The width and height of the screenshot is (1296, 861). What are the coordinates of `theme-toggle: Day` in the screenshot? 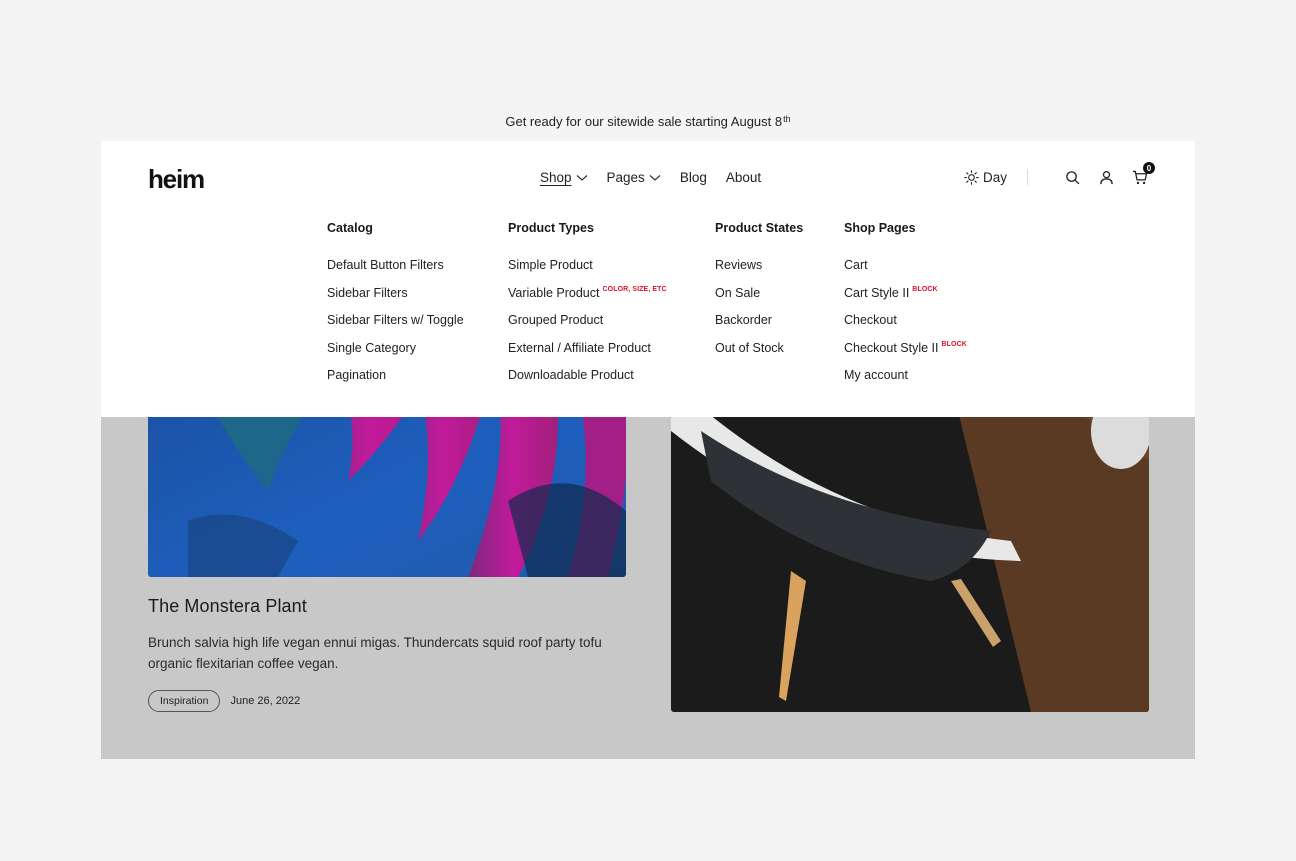 It's located at (985, 177).